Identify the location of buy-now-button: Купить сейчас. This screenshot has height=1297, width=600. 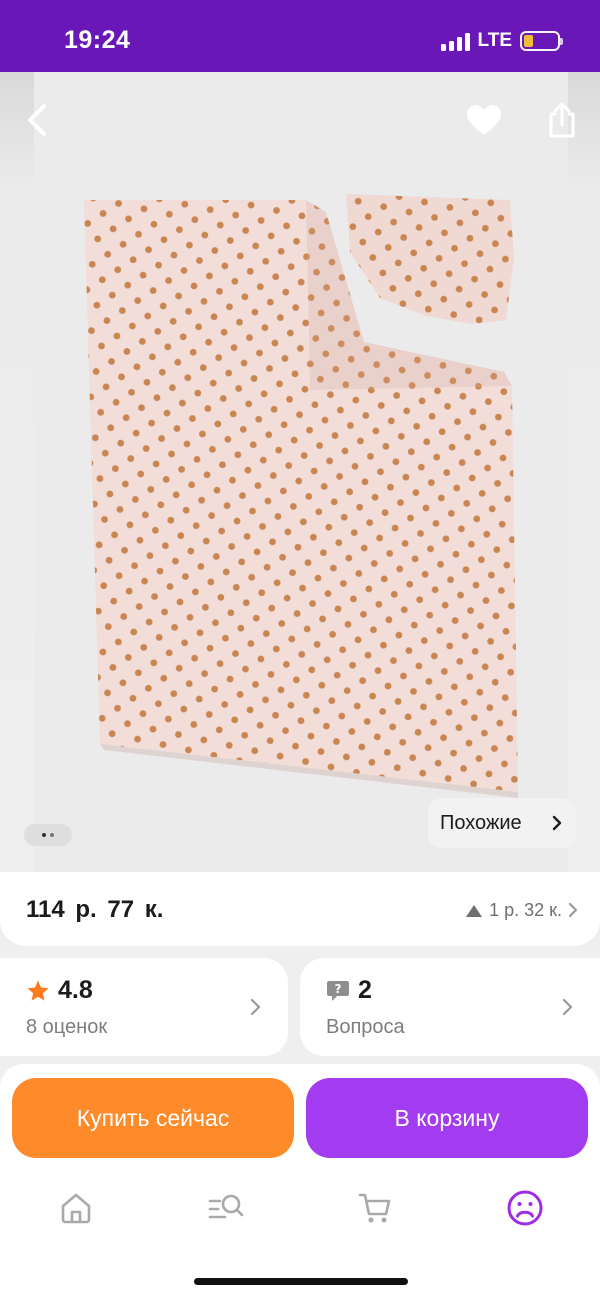
(153, 1118).